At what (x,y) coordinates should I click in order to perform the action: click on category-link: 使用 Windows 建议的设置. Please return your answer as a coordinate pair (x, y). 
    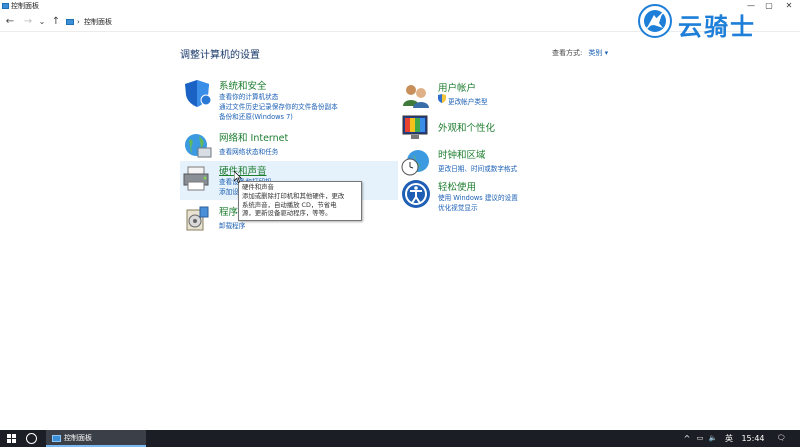
    Looking at the image, I should click on (478, 197).